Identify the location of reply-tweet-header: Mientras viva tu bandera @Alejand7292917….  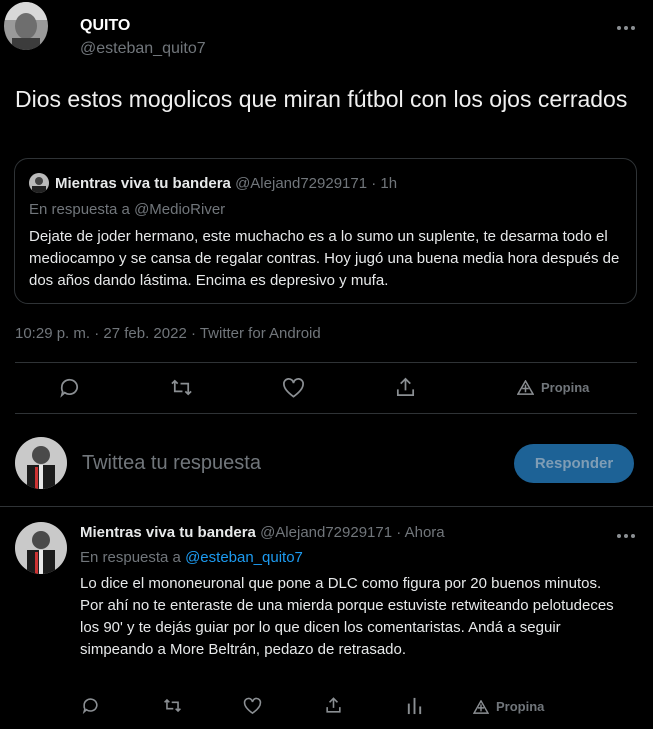
(262, 532).